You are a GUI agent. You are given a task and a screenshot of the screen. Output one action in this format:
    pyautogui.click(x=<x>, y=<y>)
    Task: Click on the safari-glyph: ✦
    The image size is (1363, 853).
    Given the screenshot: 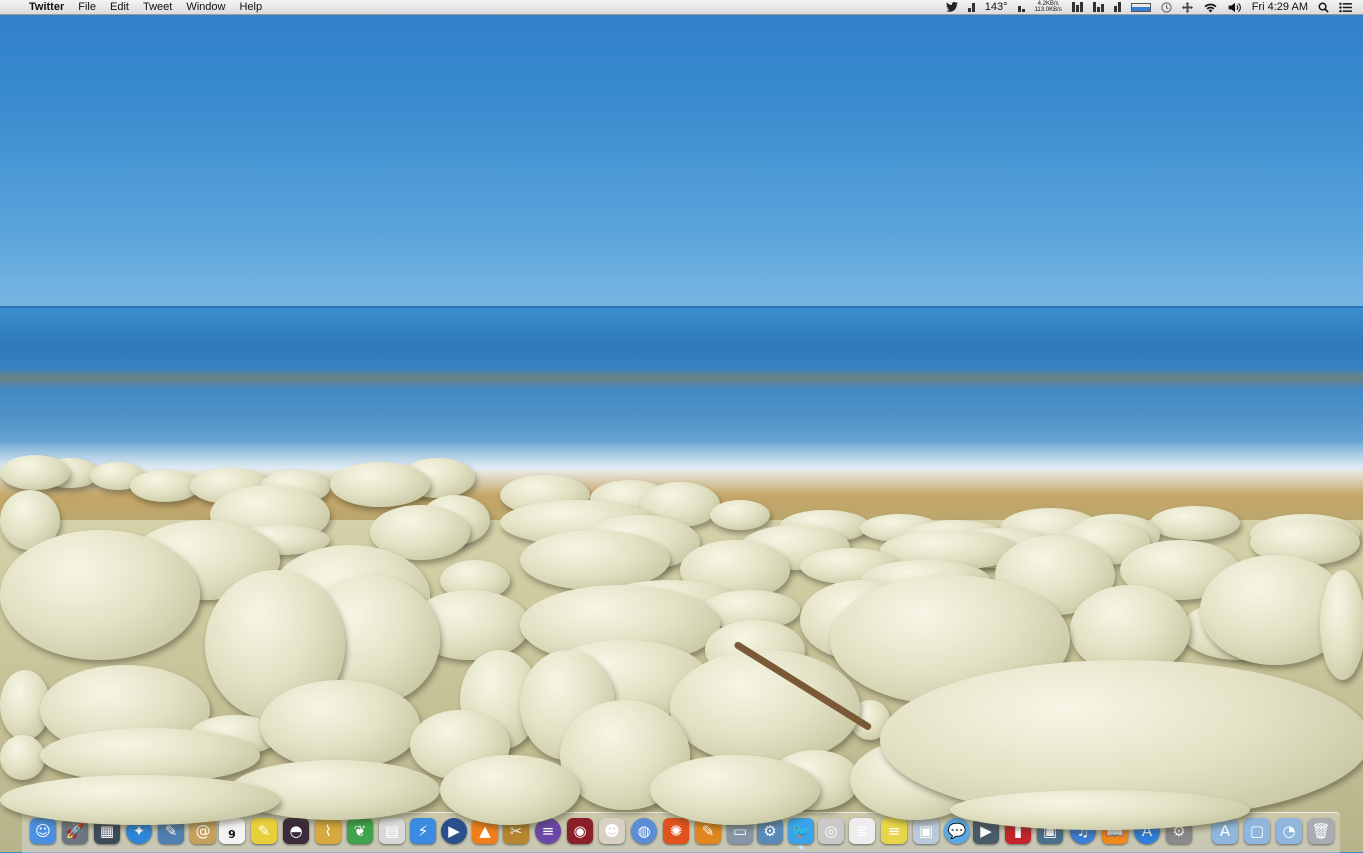 What is the action you would take?
    pyautogui.click(x=139, y=830)
    